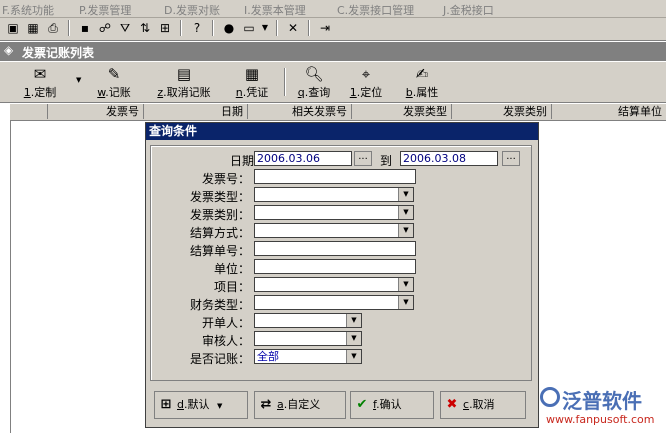 The image size is (666, 433). What do you see at coordinates (166, 404) in the screenshot?
I see `default-icon: ⊞` at bounding box center [166, 404].